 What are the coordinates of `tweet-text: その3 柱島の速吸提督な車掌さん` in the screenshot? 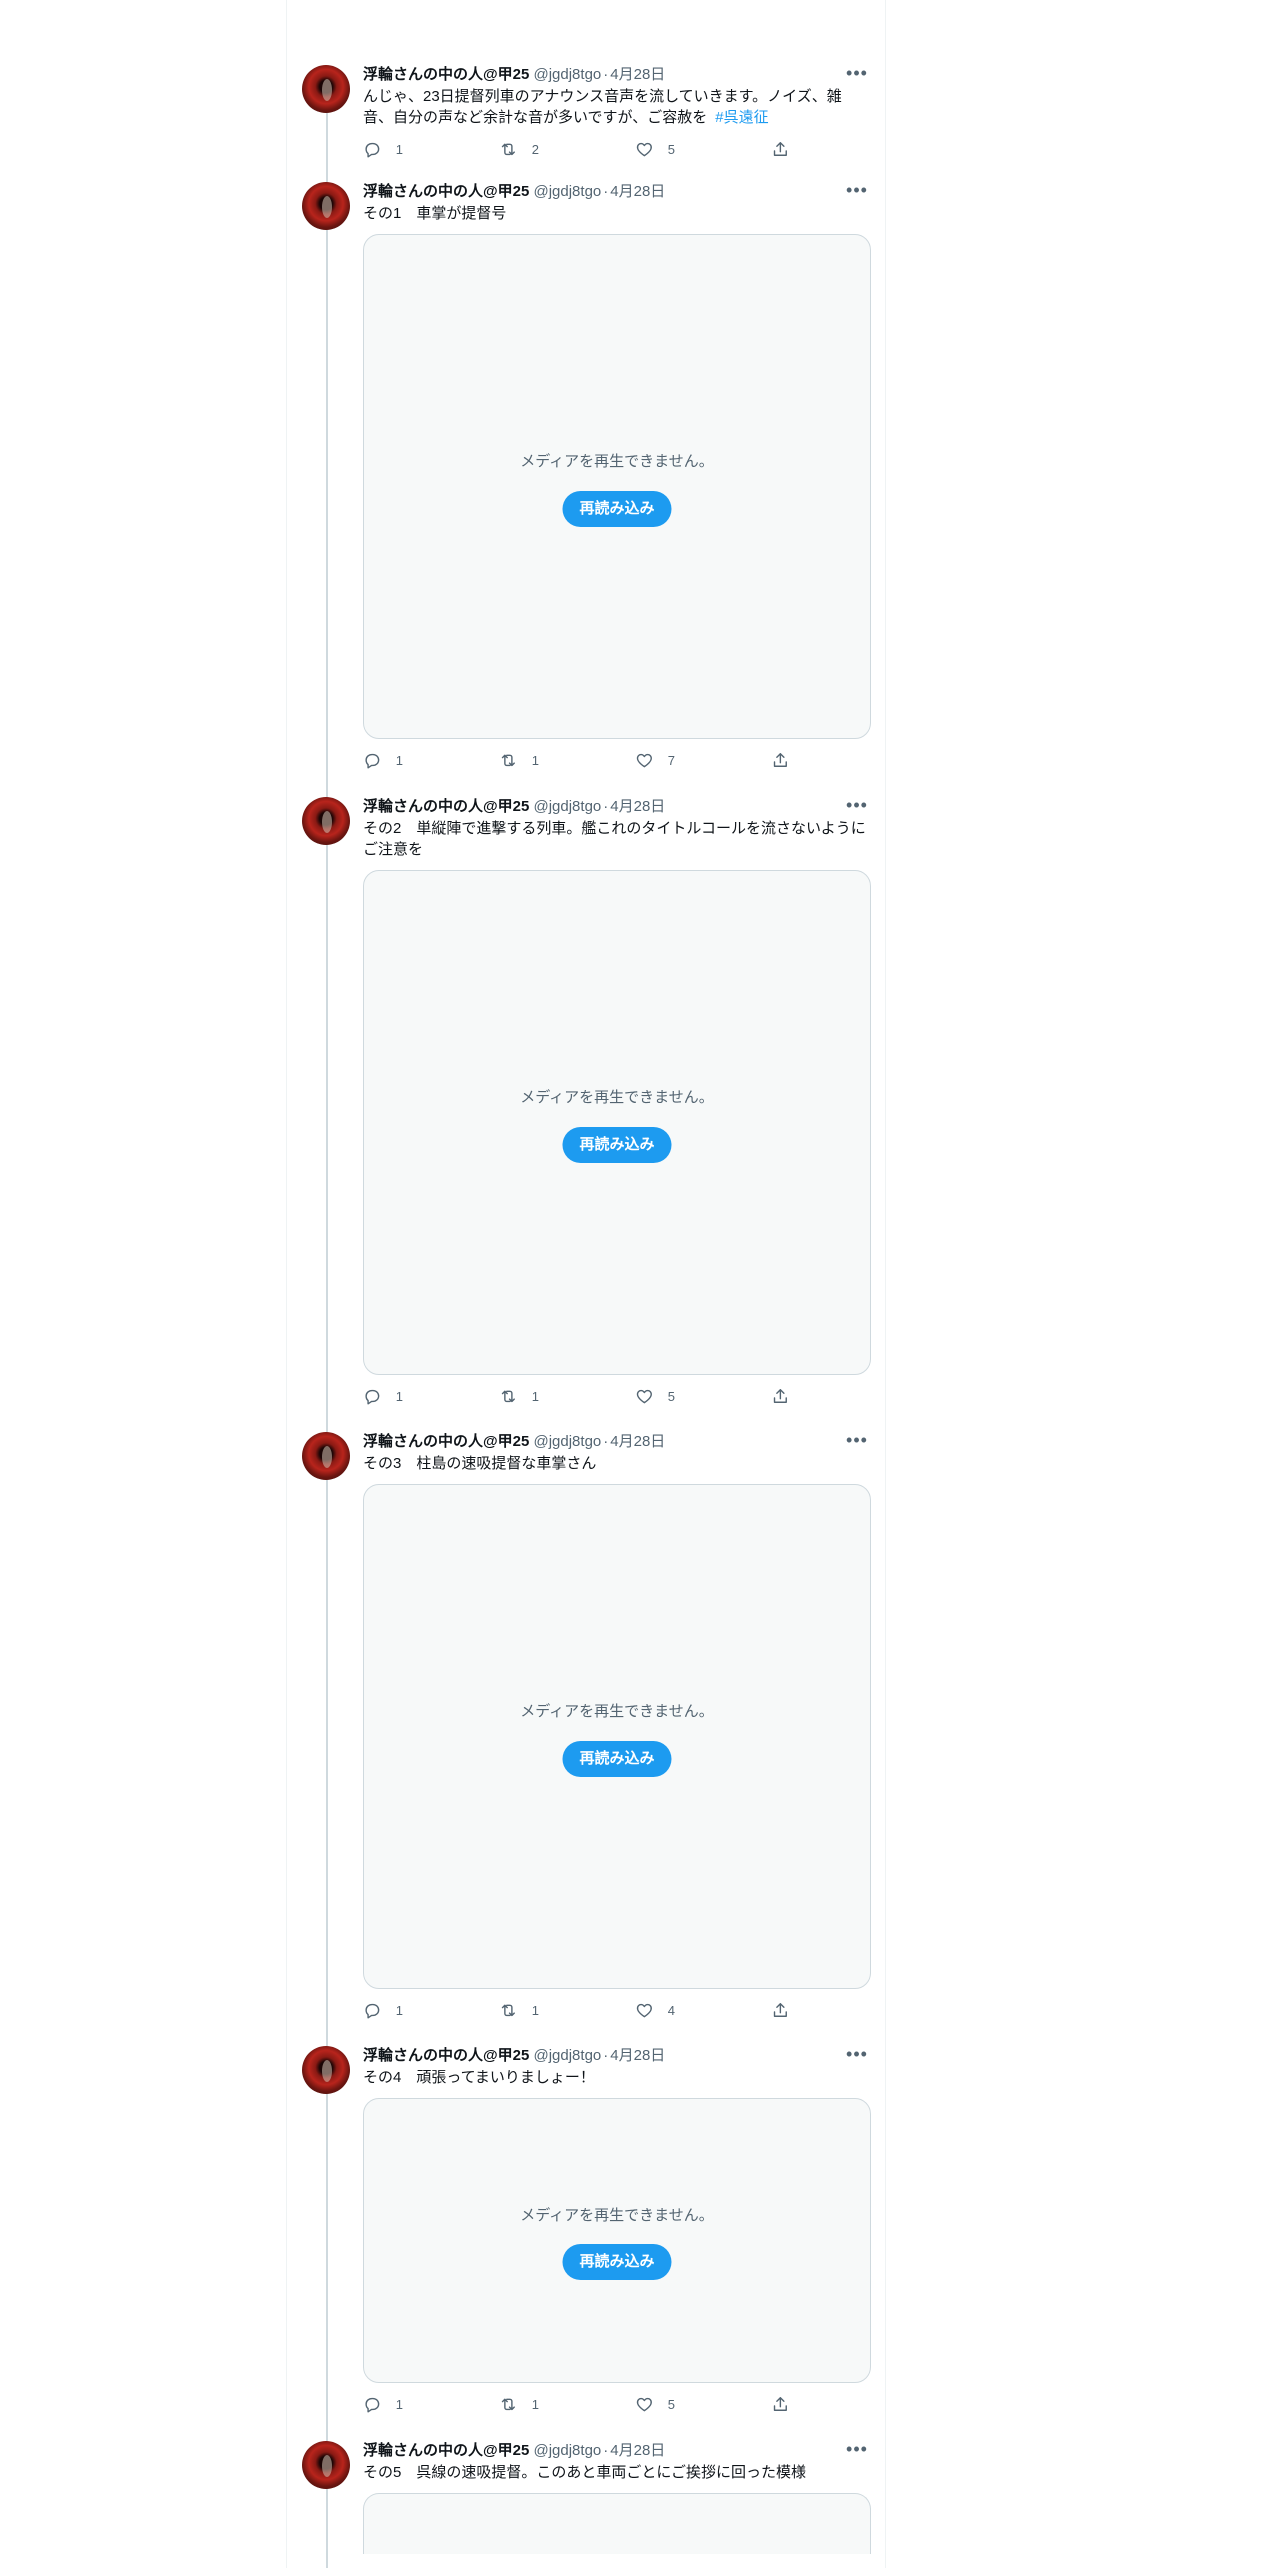 It's located at (480, 1463).